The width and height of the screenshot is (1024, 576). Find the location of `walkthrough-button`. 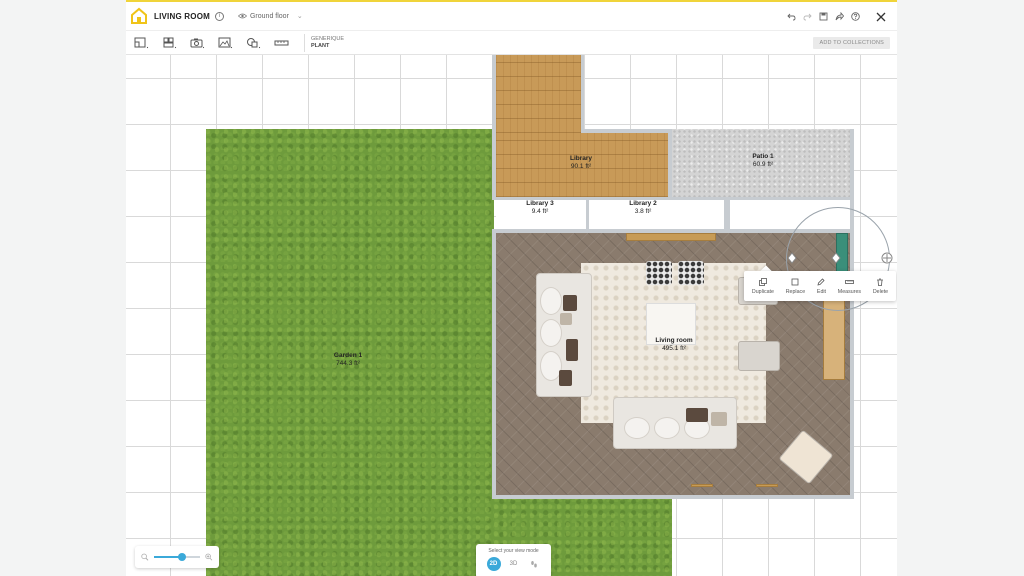

walkthrough-button is located at coordinates (534, 564).